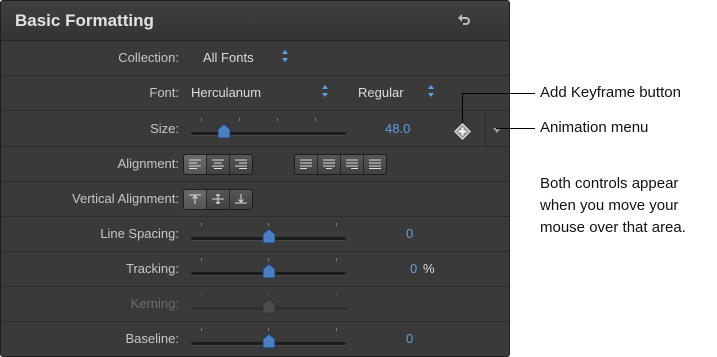 This screenshot has width=717, height=357. I want to click on justify-center-button, so click(329, 164).